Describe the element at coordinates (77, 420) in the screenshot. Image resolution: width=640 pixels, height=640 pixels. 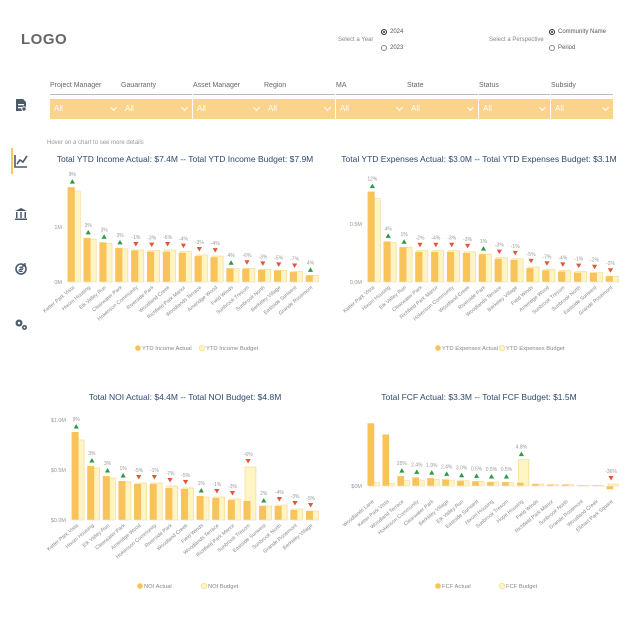
I see `variance-label: 9%` at that location.